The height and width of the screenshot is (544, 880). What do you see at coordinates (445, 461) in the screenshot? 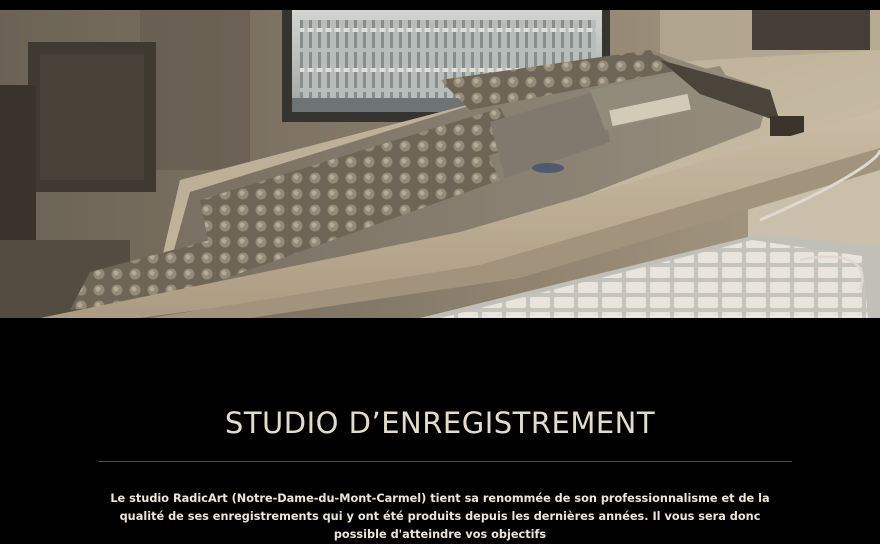
I see `divider` at bounding box center [445, 461].